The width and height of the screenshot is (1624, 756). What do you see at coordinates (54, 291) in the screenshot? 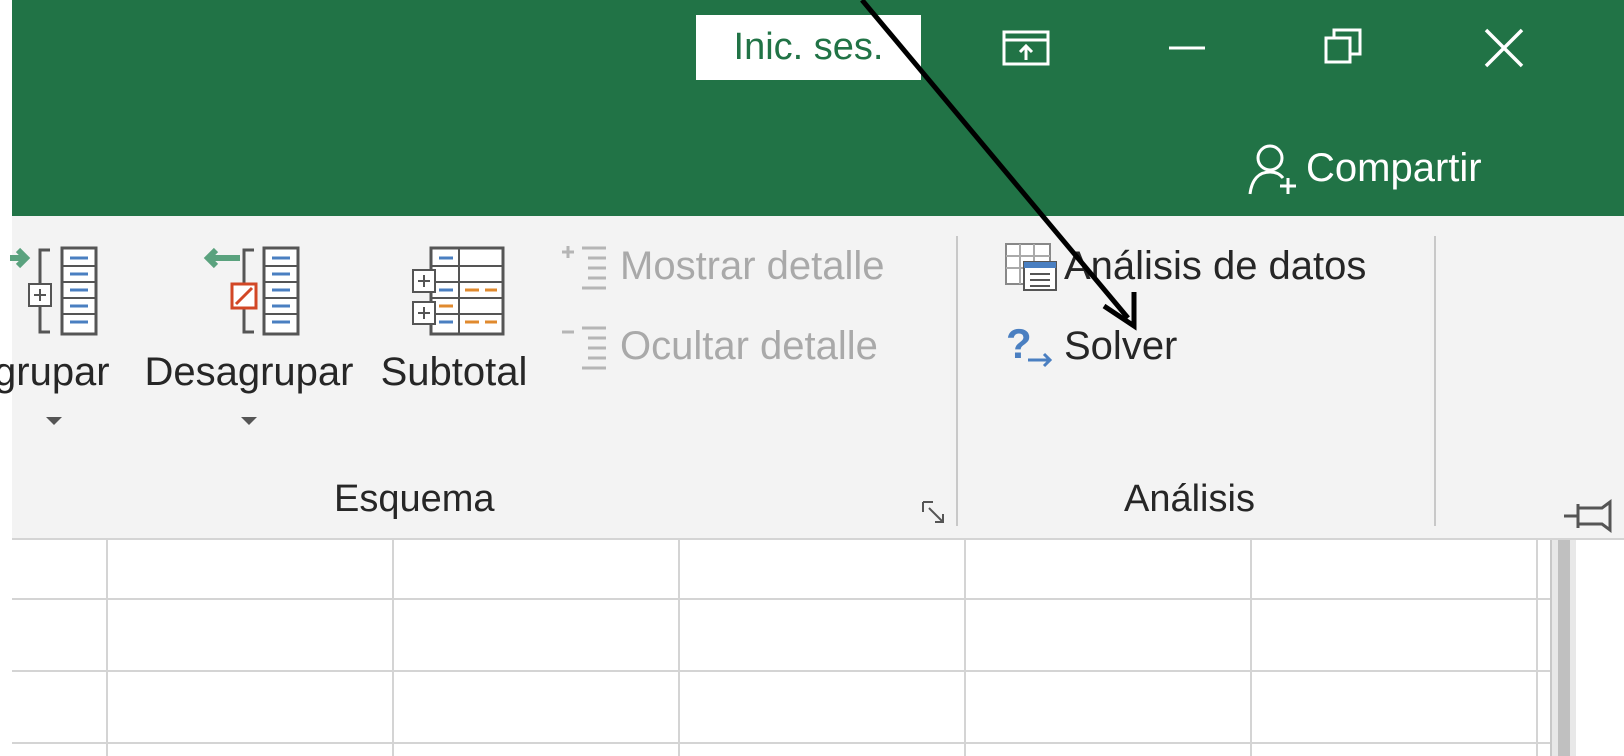
I see `group-icon` at bounding box center [54, 291].